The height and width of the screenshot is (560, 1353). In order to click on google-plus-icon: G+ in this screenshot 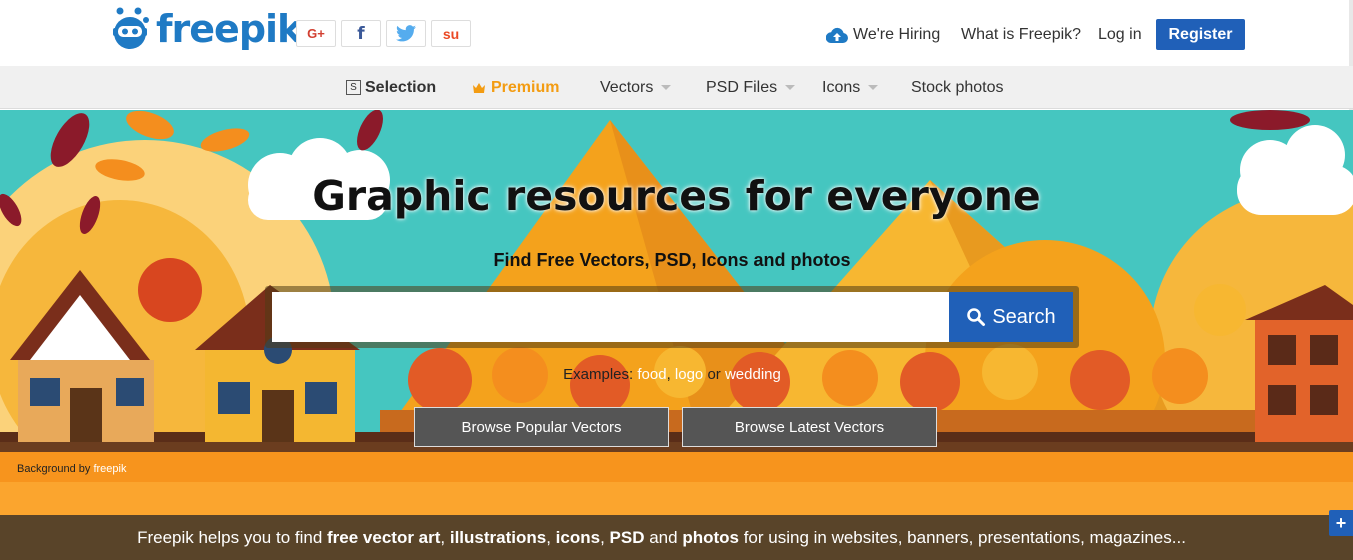, I will do `click(316, 33)`.